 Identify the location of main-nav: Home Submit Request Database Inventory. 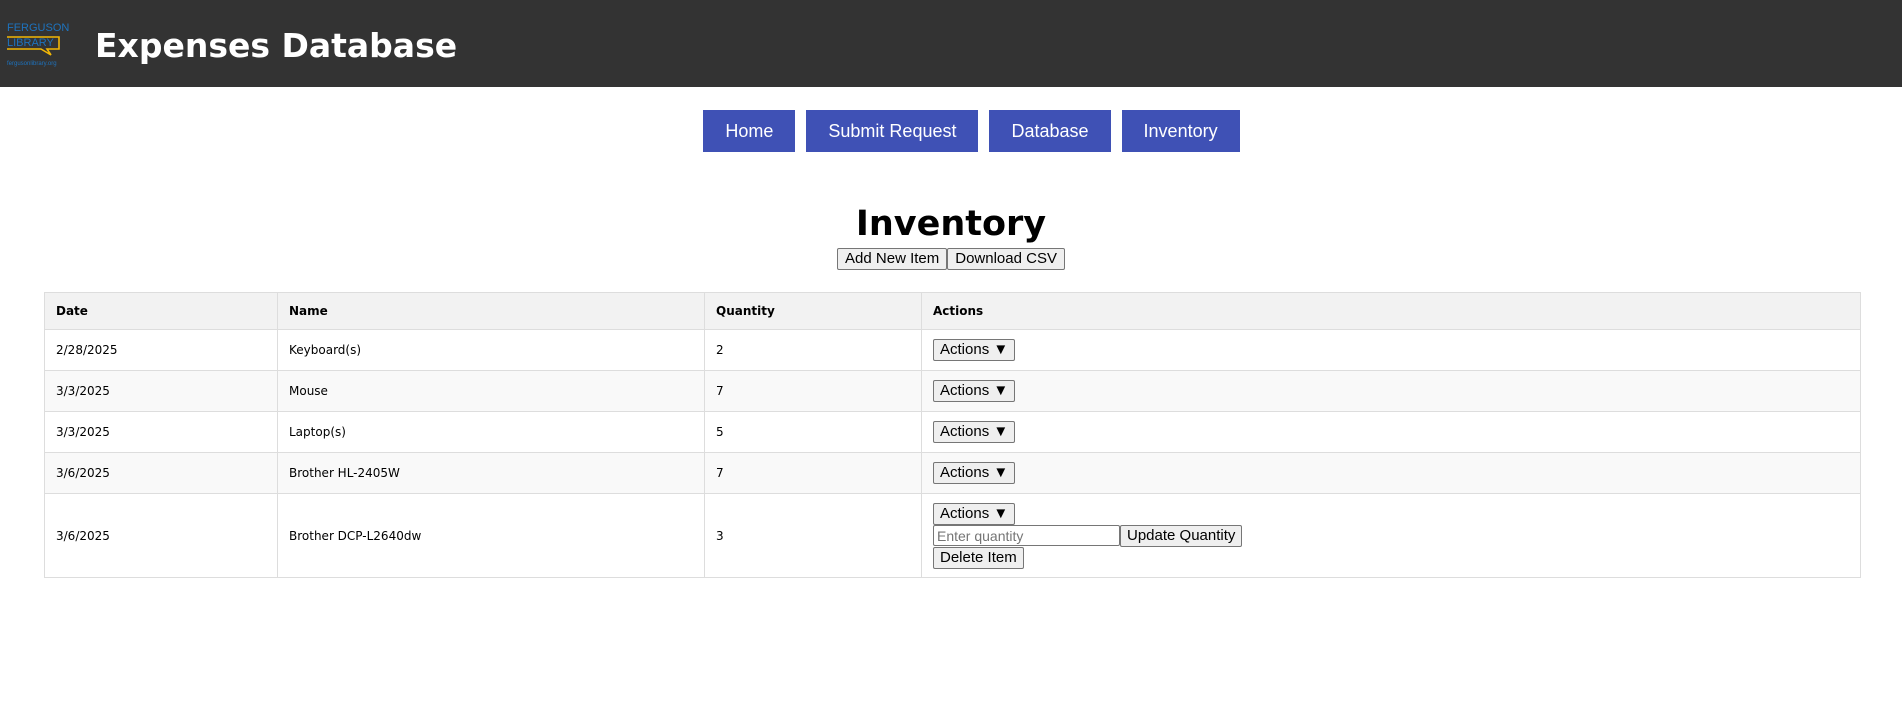
(951, 131).